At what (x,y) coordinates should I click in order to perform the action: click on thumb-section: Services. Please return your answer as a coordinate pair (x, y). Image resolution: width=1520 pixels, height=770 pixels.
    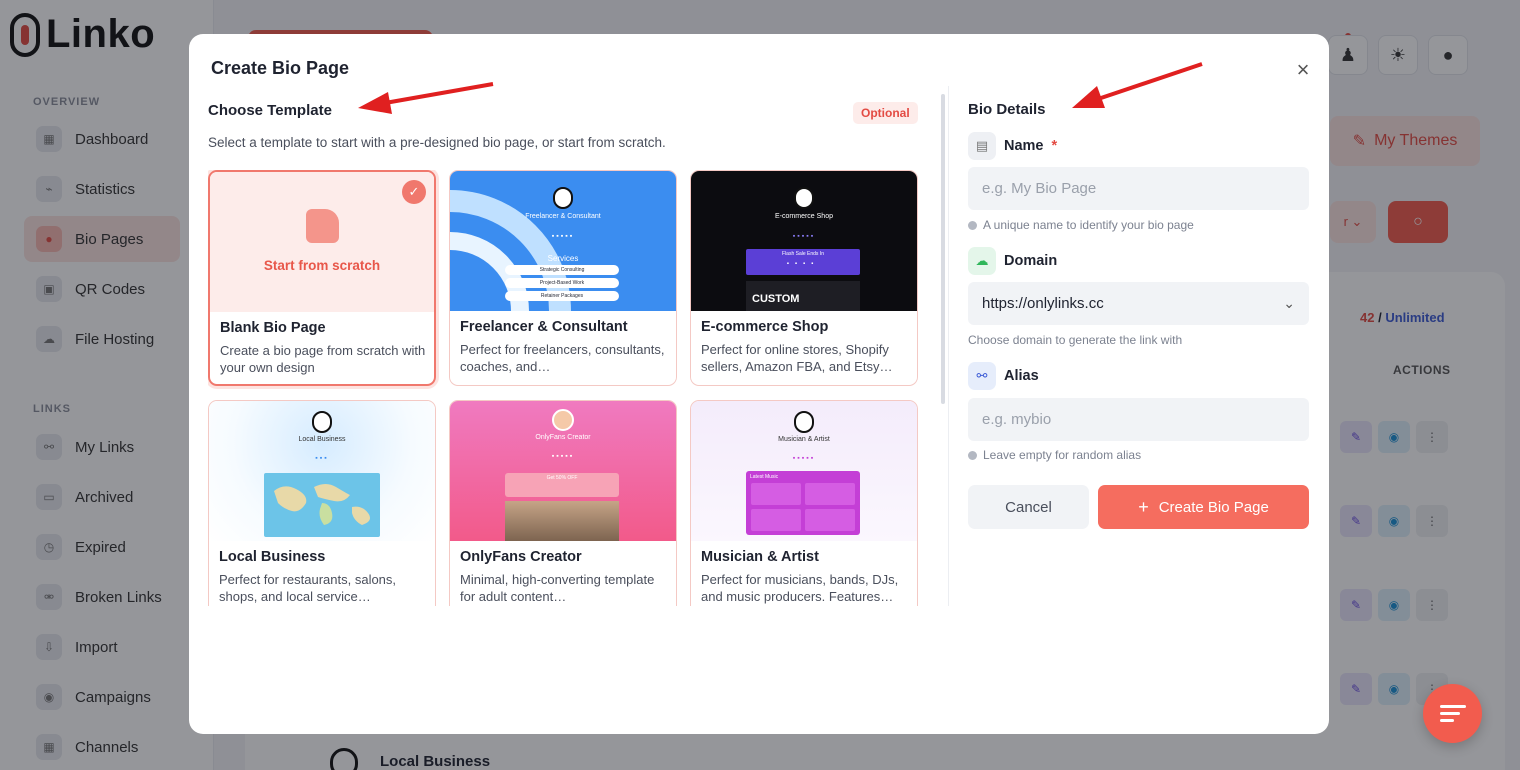
    Looking at the image, I should click on (563, 258).